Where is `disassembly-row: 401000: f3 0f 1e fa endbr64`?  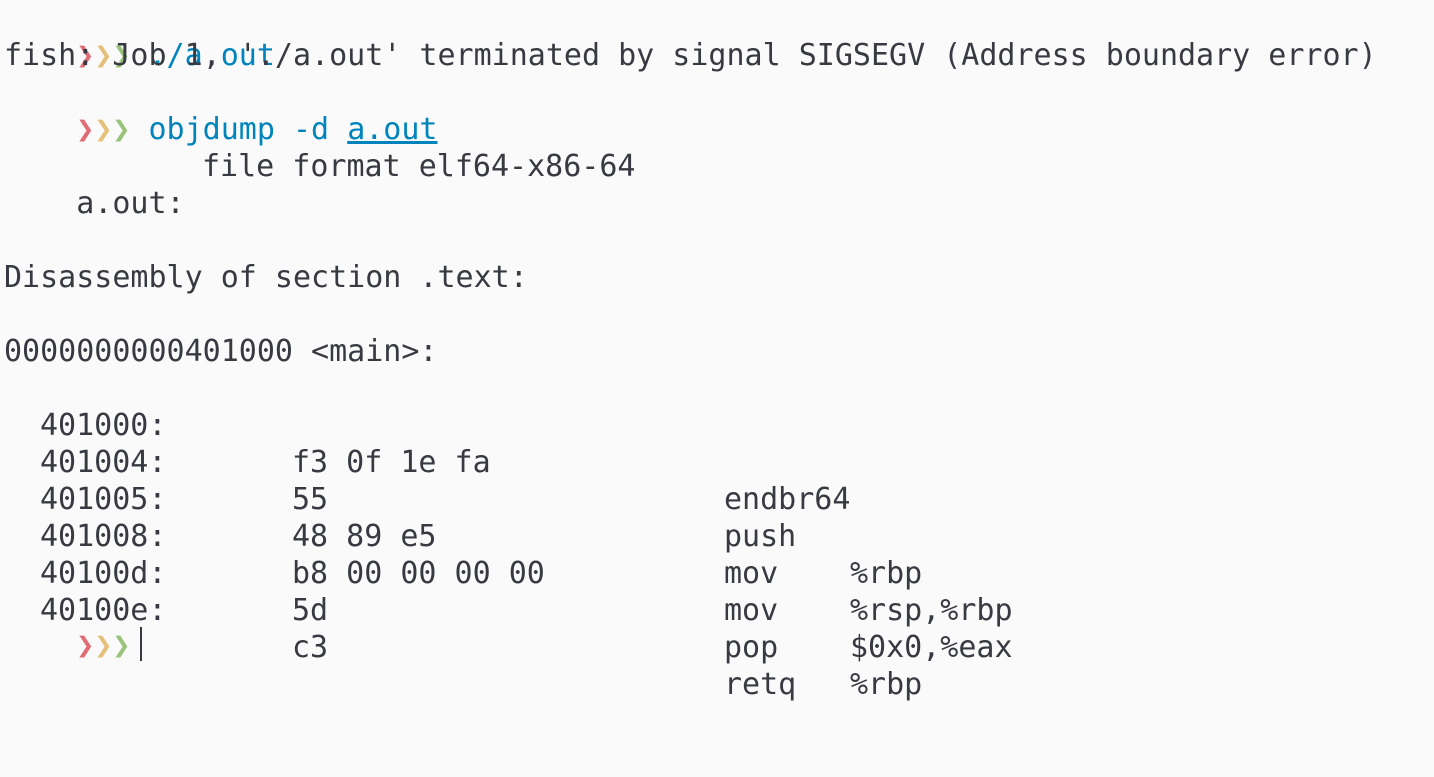
disassembly-row: 401000: f3 0f 1e fa endbr64 is located at coordinates (427, 443).